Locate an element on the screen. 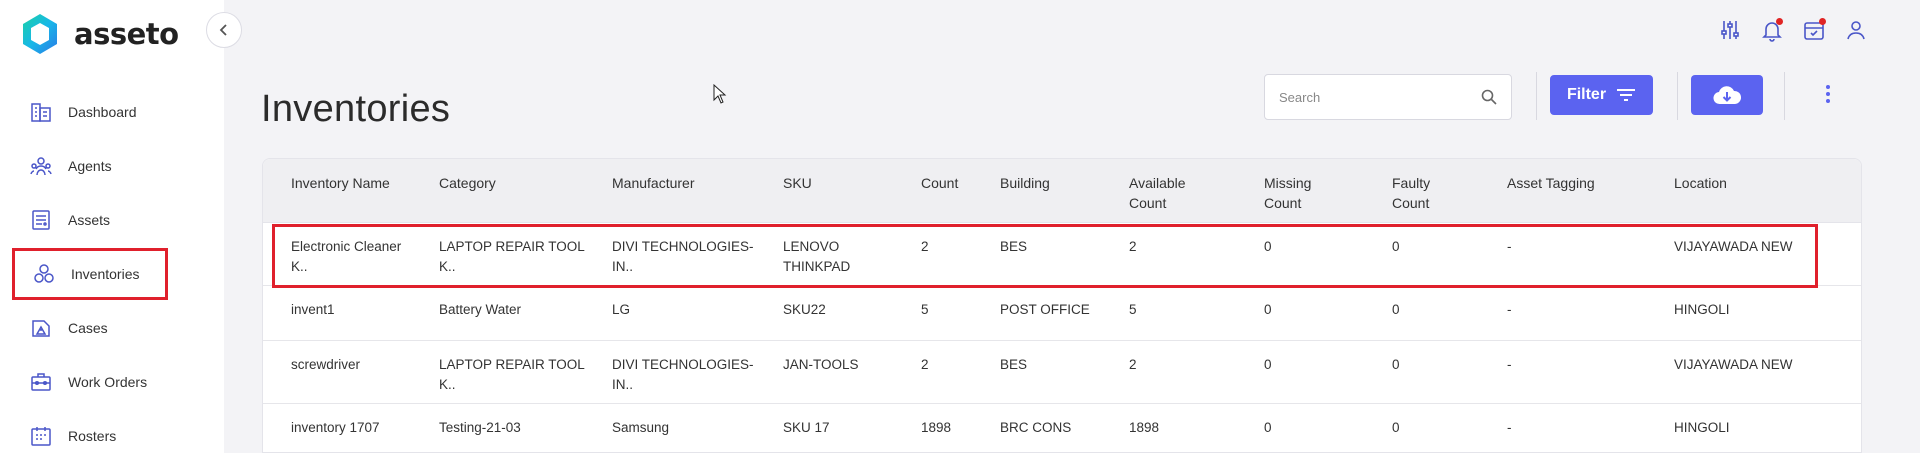 The width and height of the screenshot is (1920, 453). search-input is located at coordinates (1380, 97).